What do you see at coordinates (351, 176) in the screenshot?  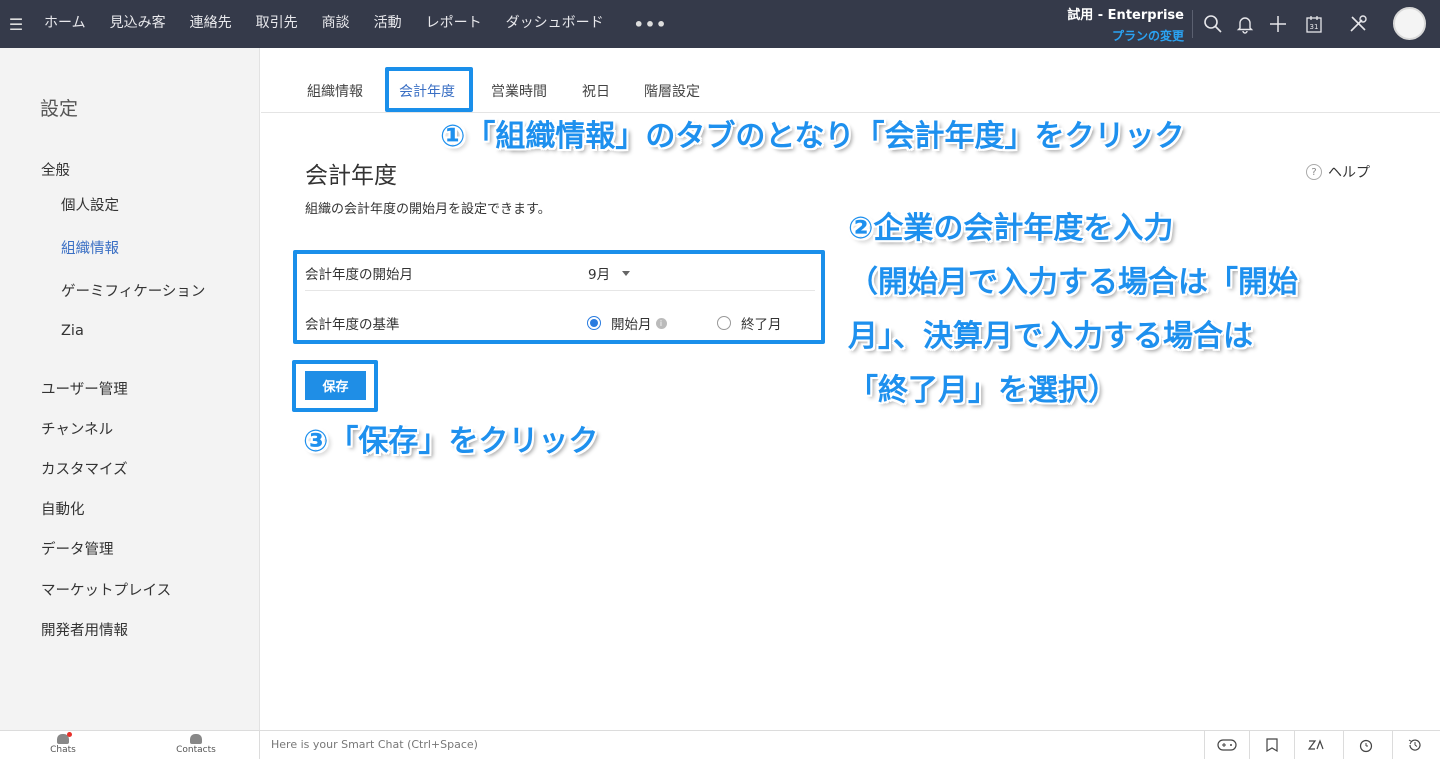 I see `page-title: 会計年度` at bounding box center [351, 176].